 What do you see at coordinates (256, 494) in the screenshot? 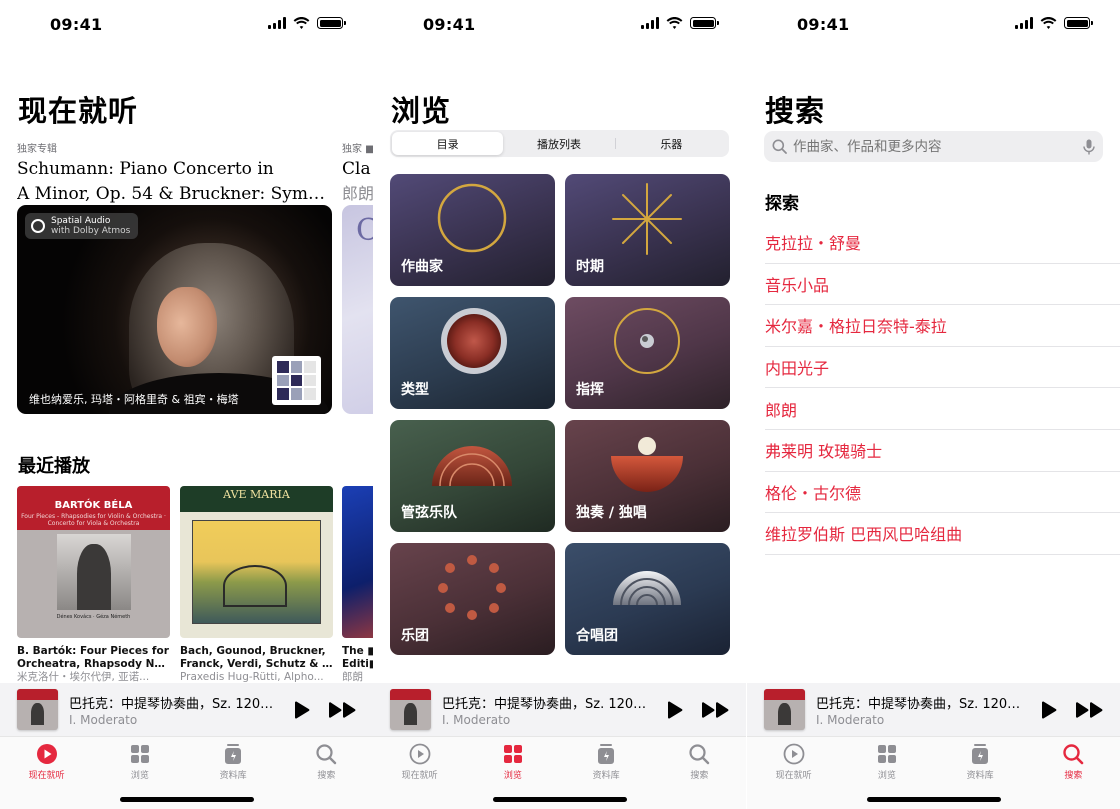
I see `cover-title: AVE MARIA` at bounding box center [256, 494].